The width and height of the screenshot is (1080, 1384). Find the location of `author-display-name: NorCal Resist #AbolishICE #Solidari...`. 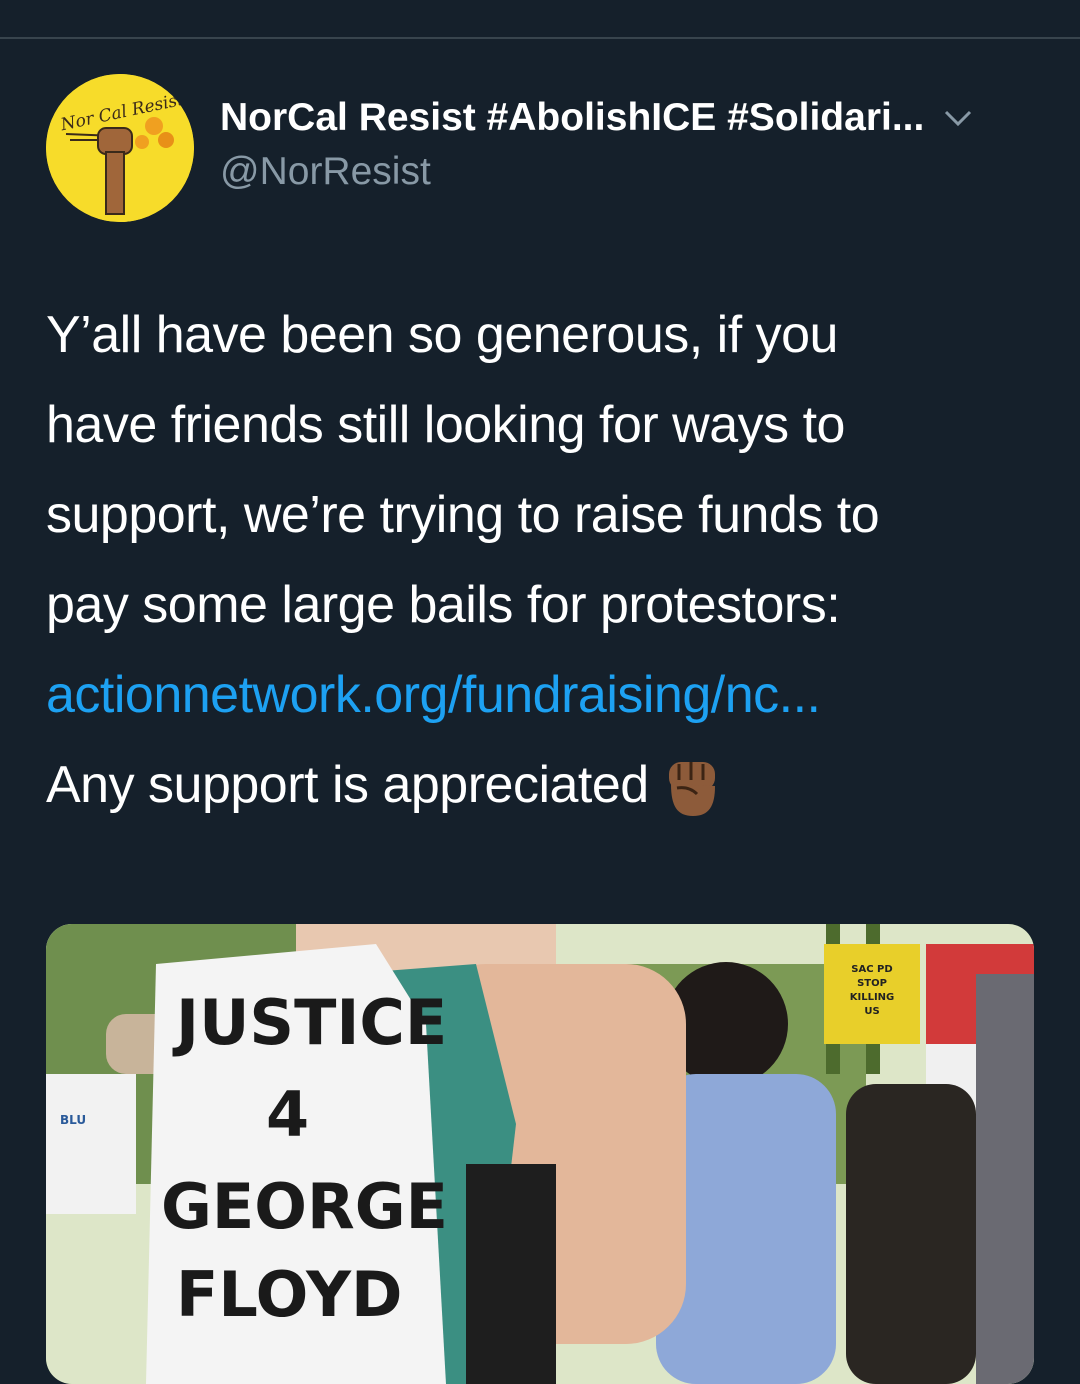

author-display-name: NorCal Resist #AbolishICE #Solidari... is located at coordinates (572, 118).